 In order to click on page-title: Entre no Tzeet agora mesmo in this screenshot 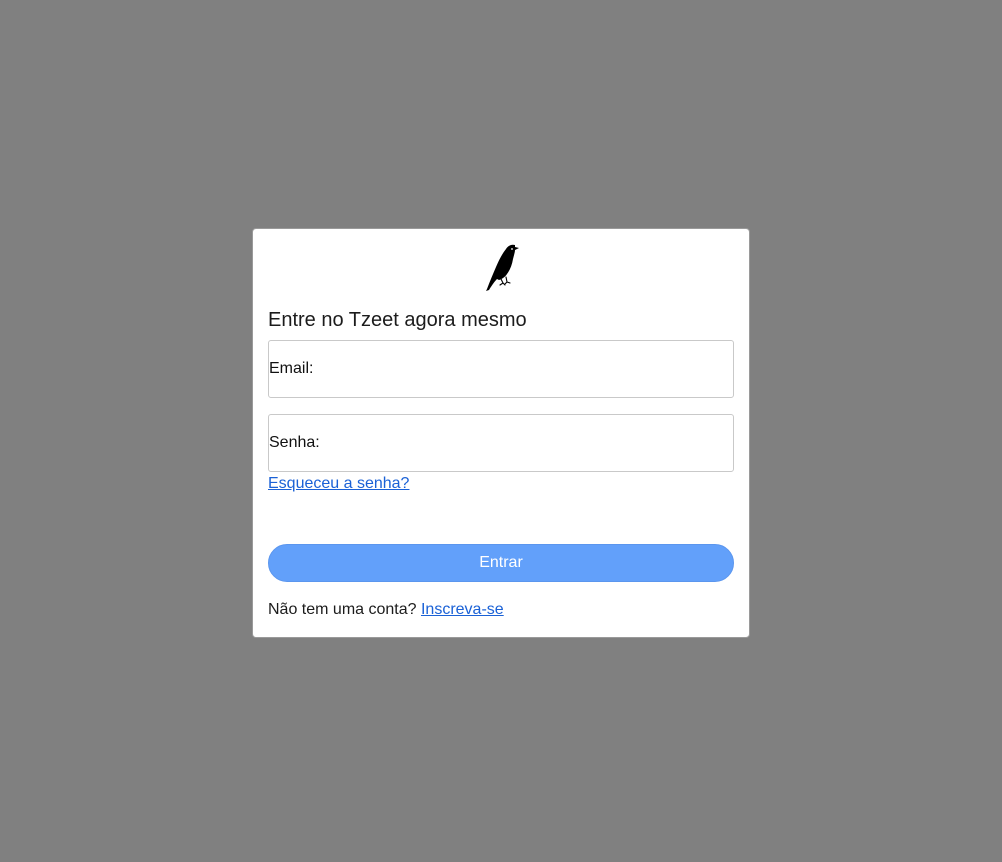, I will do `click(397, 320)`.